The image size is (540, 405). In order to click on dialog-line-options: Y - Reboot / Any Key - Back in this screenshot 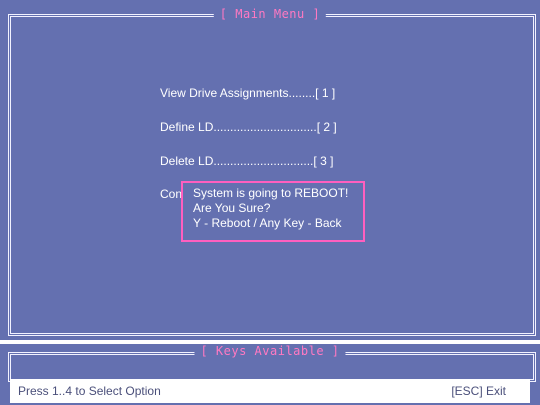, I will do `click(267, 223)`.